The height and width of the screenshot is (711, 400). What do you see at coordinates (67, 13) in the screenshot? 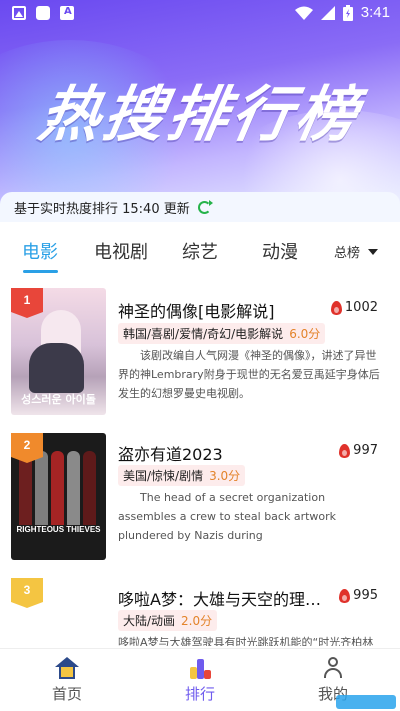
I see `app-notification-icon: A` at bounding box center [67, 13].